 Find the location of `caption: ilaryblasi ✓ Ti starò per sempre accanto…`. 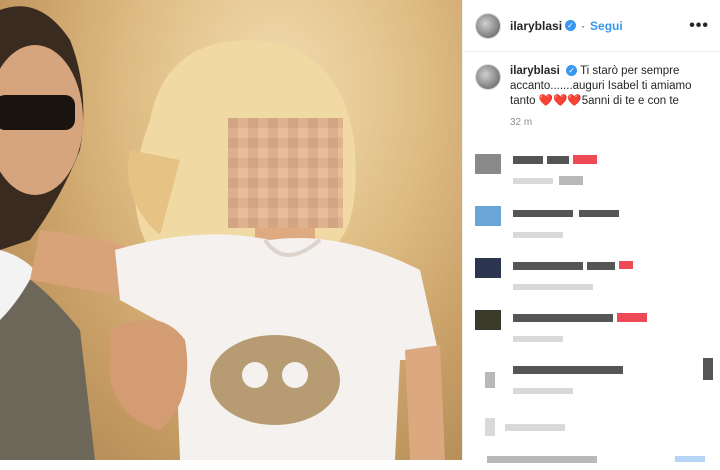

caption: ilaryblasi ✓ Ti starò per sempre accanto… is located at coordinates (591, 80).